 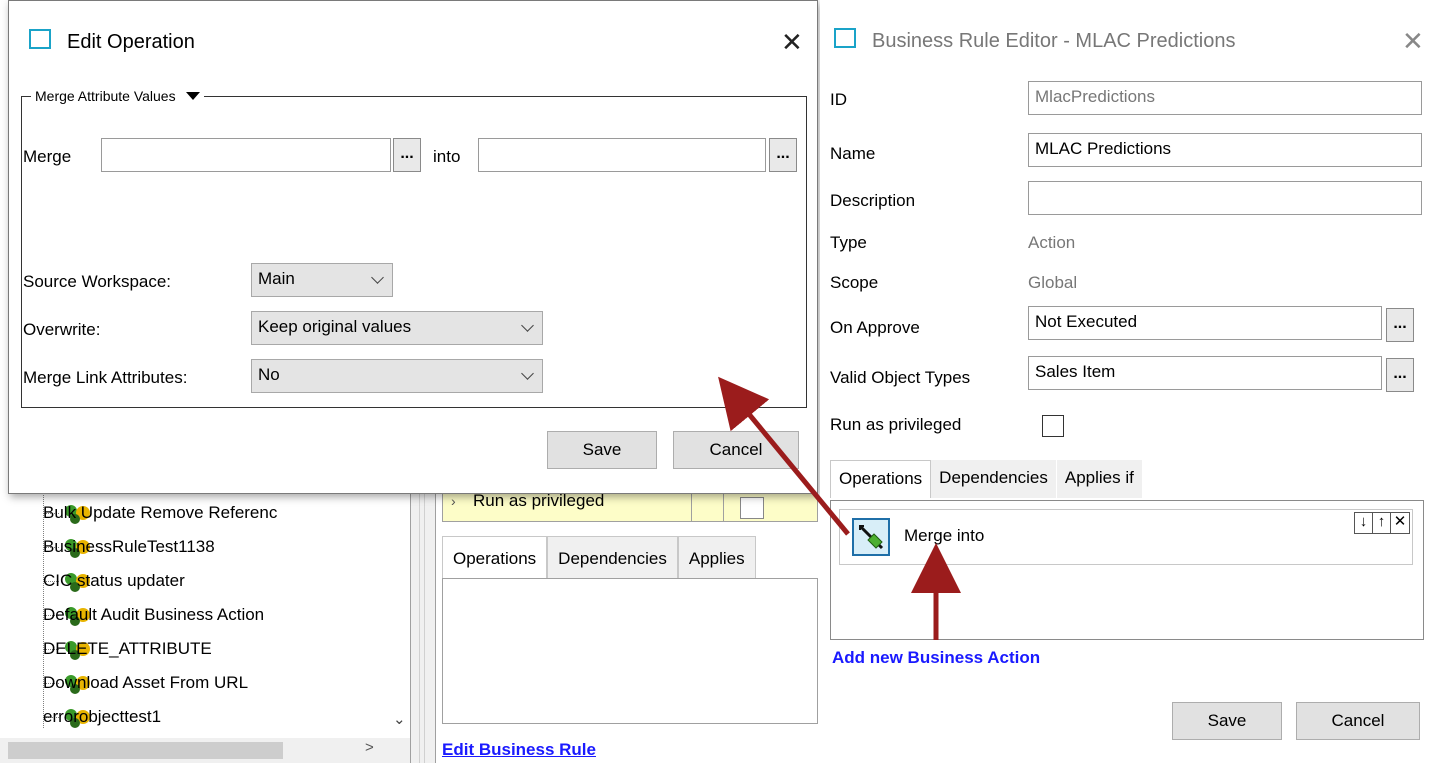 I want to click on tree-item-label: Download Asset From URL, so click(x=146, y=682).